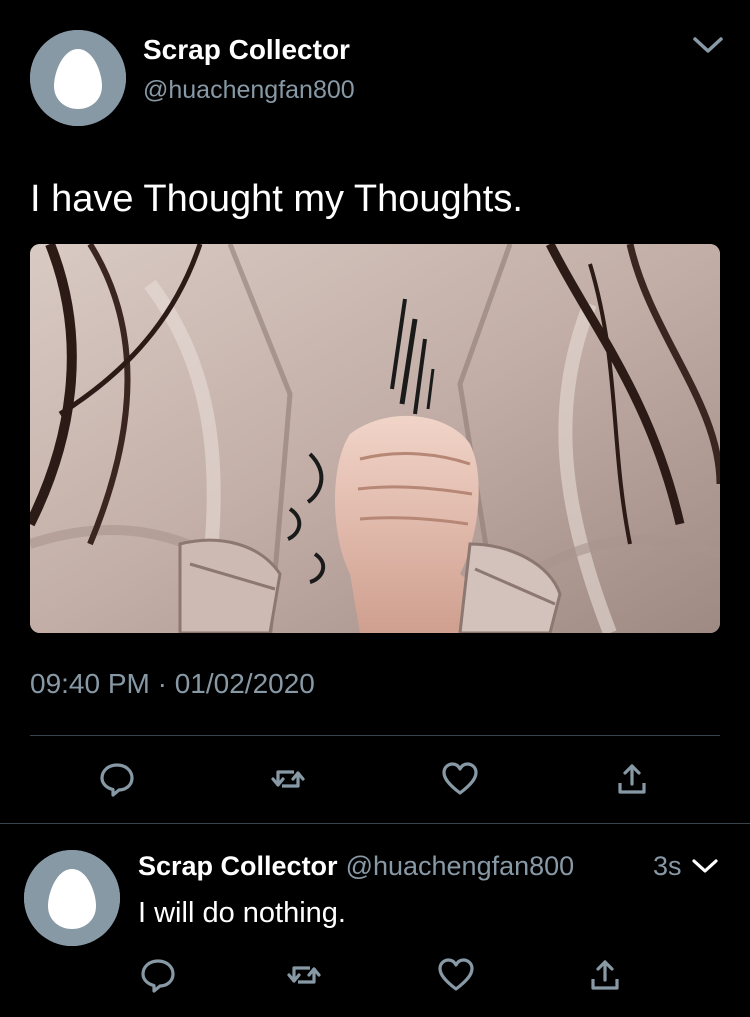 The width and height of the screenshot is (750, 1017). Describe the element at coordinates (460, 866) in the screenshot. I see `reply-author-handle: @huachengfan800` at that location.